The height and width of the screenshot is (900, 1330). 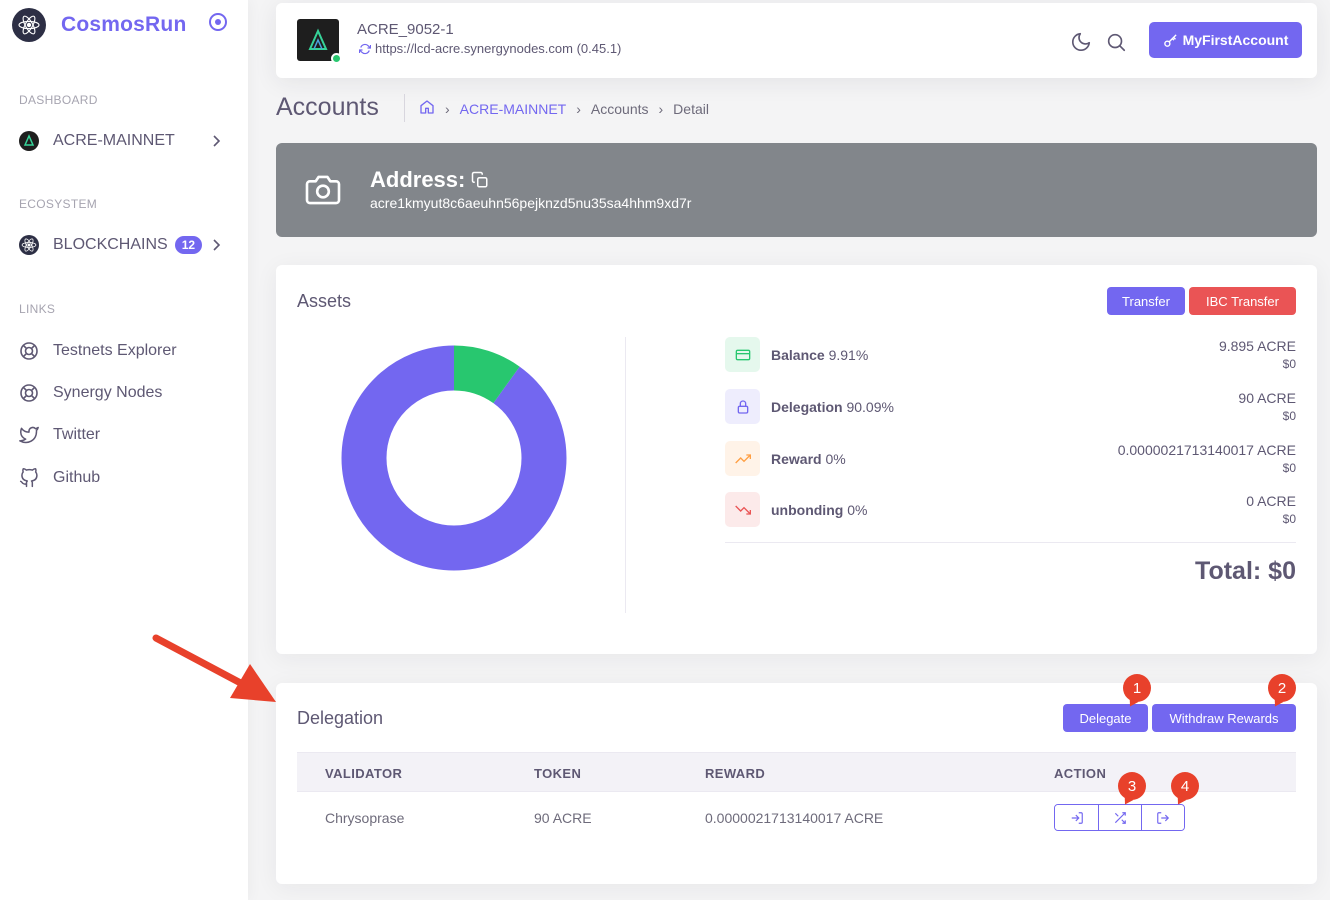 I want to click on header-divider, so click(x=404, y=108).